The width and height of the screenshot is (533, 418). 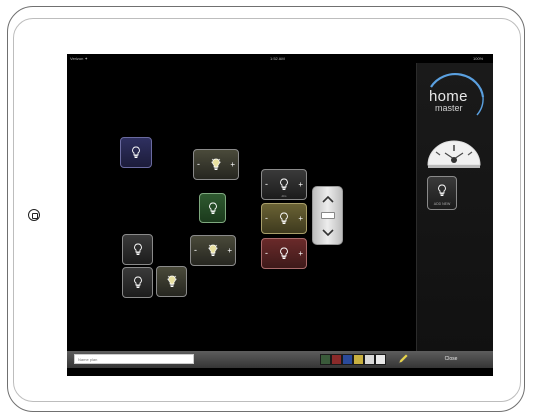 I want to click on color-swatch-blue, so click(x=347, y=359).